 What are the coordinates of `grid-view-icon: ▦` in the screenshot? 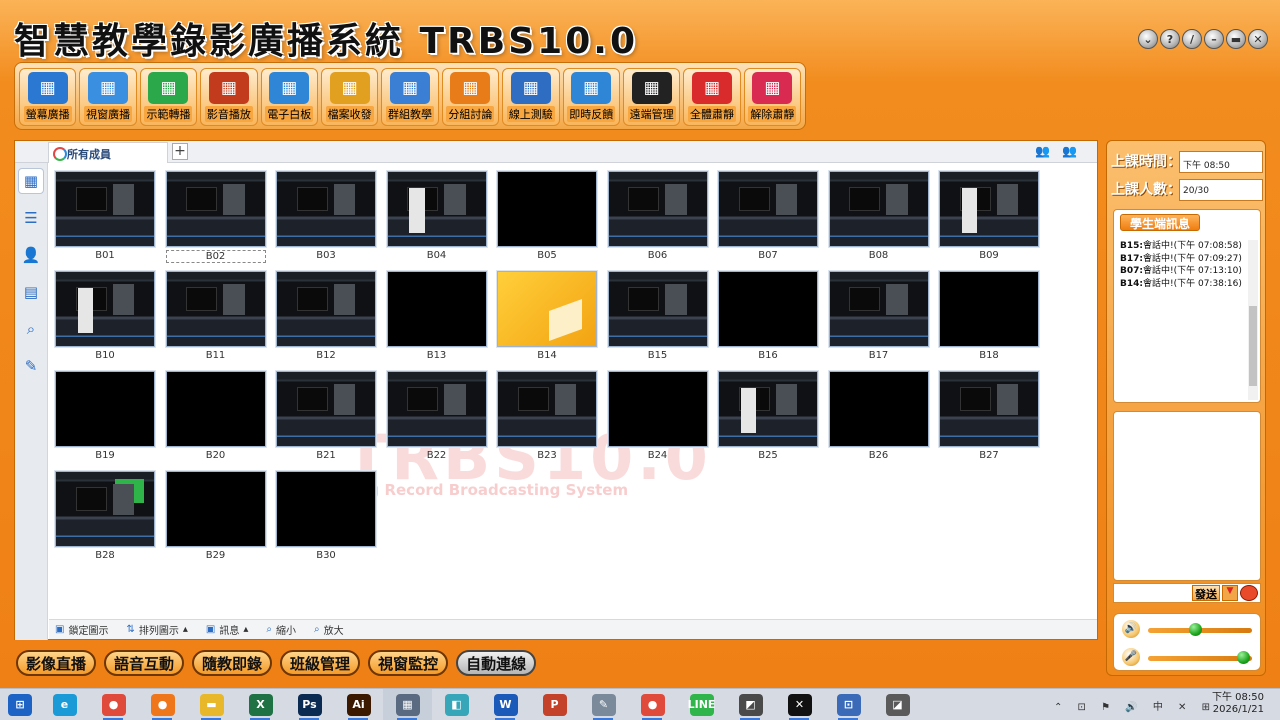 It's located at (31, 181).